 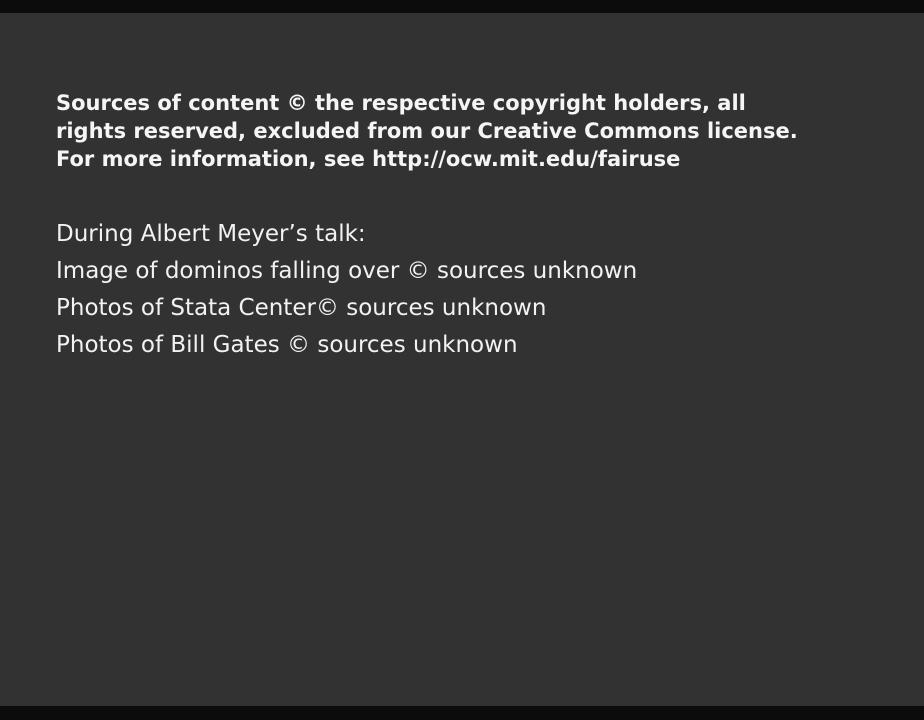 What do you see at coordinates (211, 234) in the screenshot?
I see `credits-heading: During Albert Meyer’s talk:` at bounding box center [211, 234].